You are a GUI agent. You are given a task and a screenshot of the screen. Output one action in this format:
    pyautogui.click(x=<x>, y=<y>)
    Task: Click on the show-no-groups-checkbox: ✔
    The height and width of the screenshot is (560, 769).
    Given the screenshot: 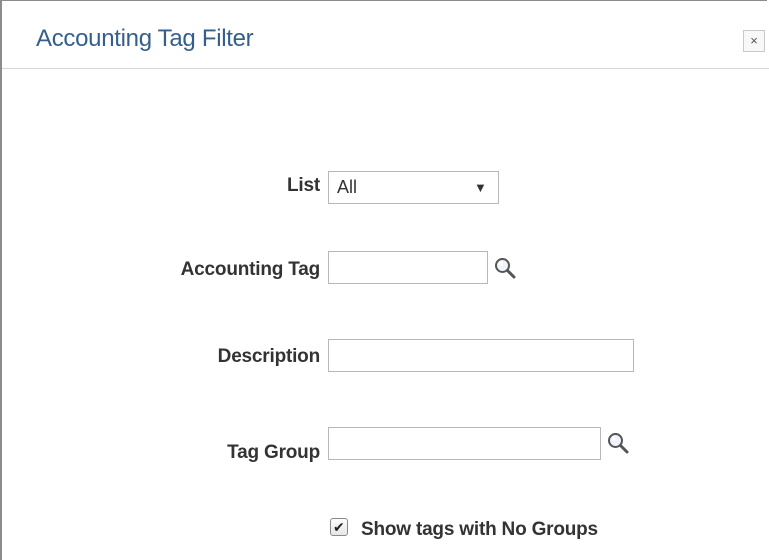 What is the action you would take?
    pyautogui.click(x=339, y=527)
    